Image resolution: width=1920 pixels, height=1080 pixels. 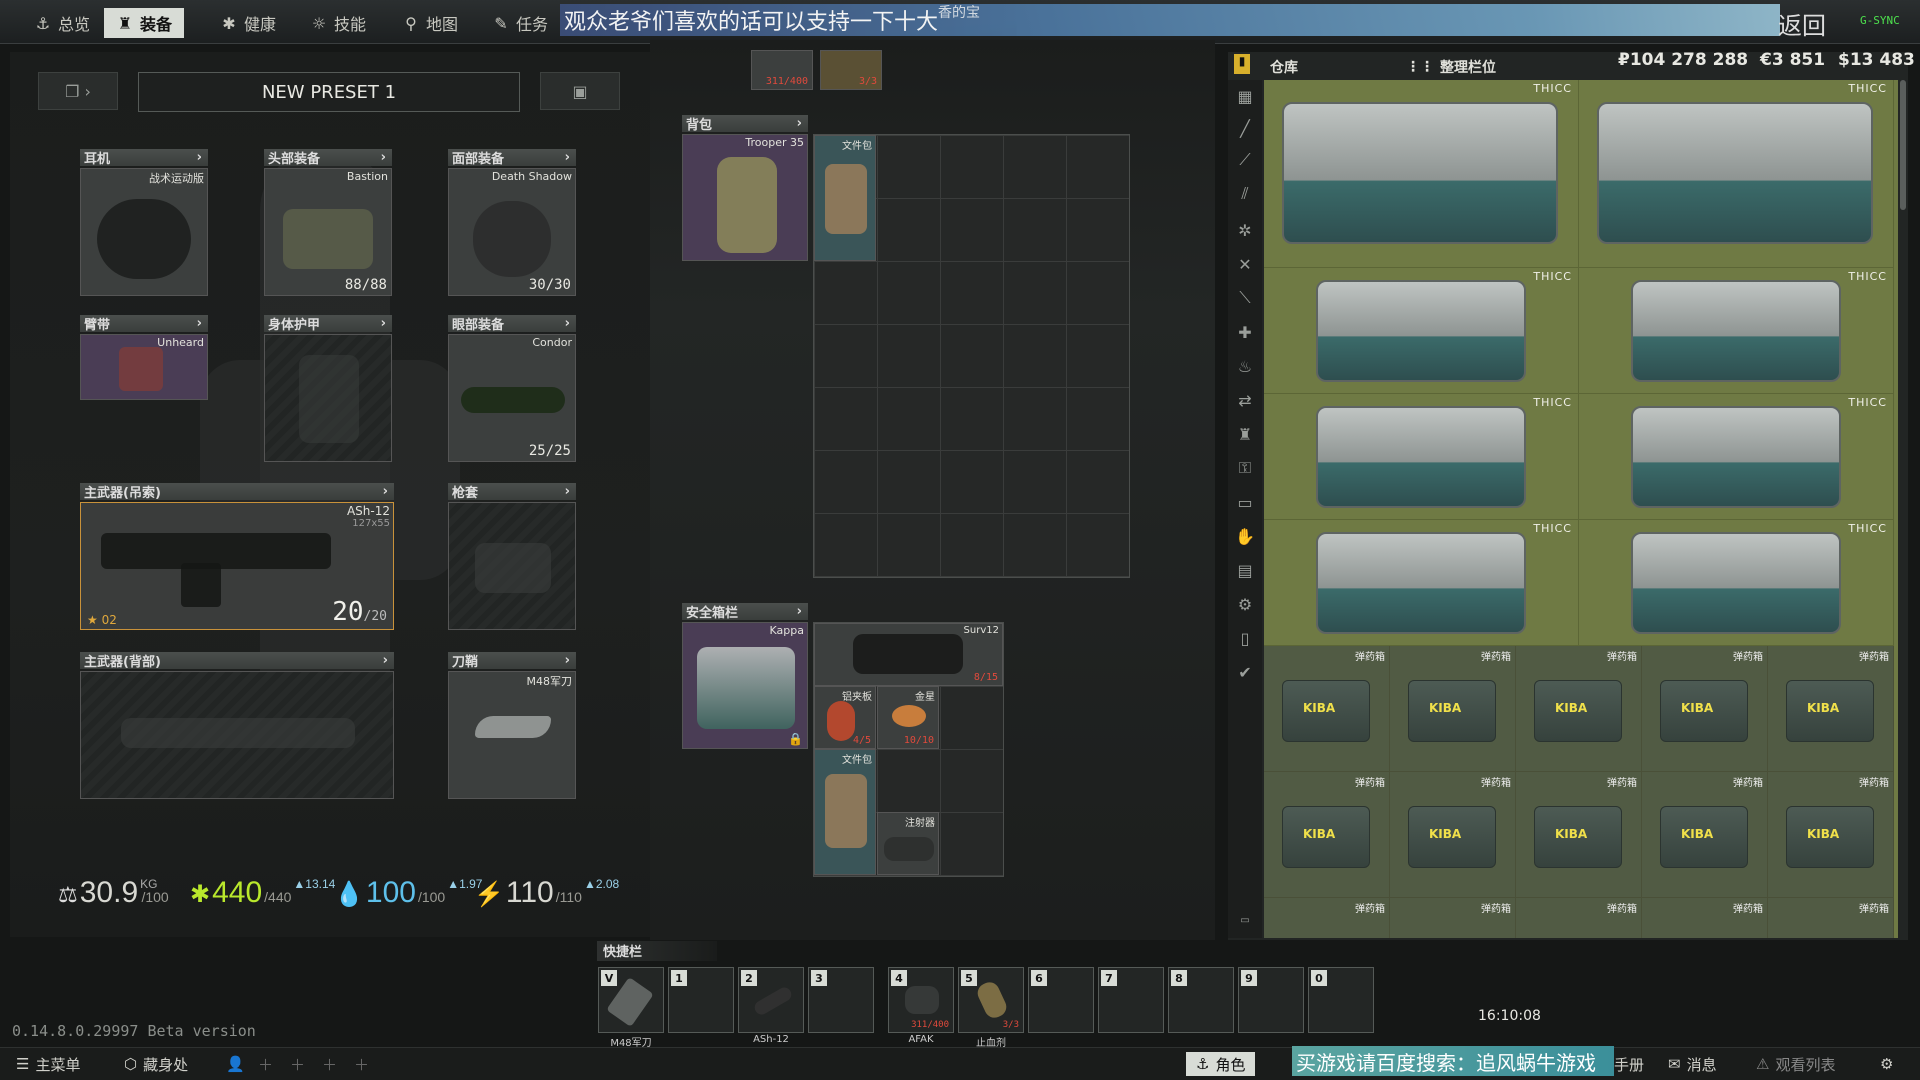 I want to click on filter-hand-icon: ✋, so click(x=1245, y=536).